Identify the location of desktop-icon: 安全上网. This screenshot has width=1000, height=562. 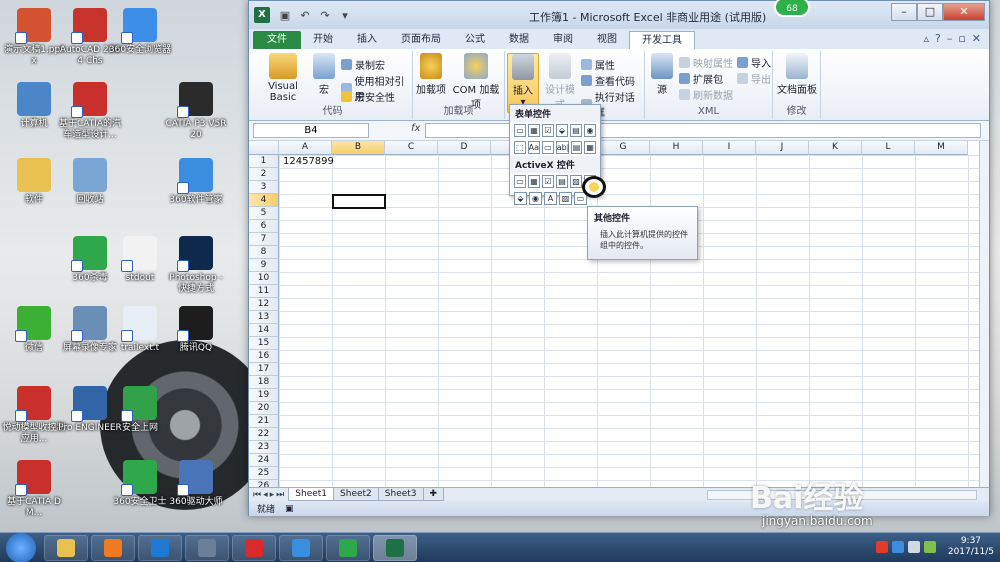
(140, 410).